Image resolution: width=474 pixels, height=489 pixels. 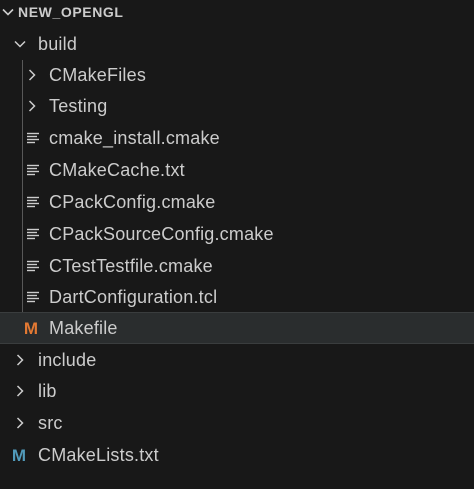 I want to click on tree-item-dartconfiguration: DartConfiguration.tcl, so click(x=237, y=297).